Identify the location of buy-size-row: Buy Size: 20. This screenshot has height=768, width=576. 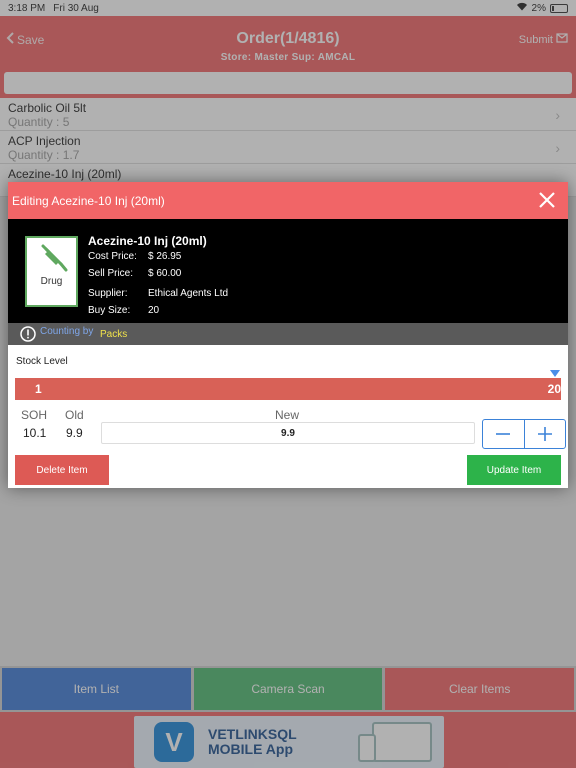
(123, 310).